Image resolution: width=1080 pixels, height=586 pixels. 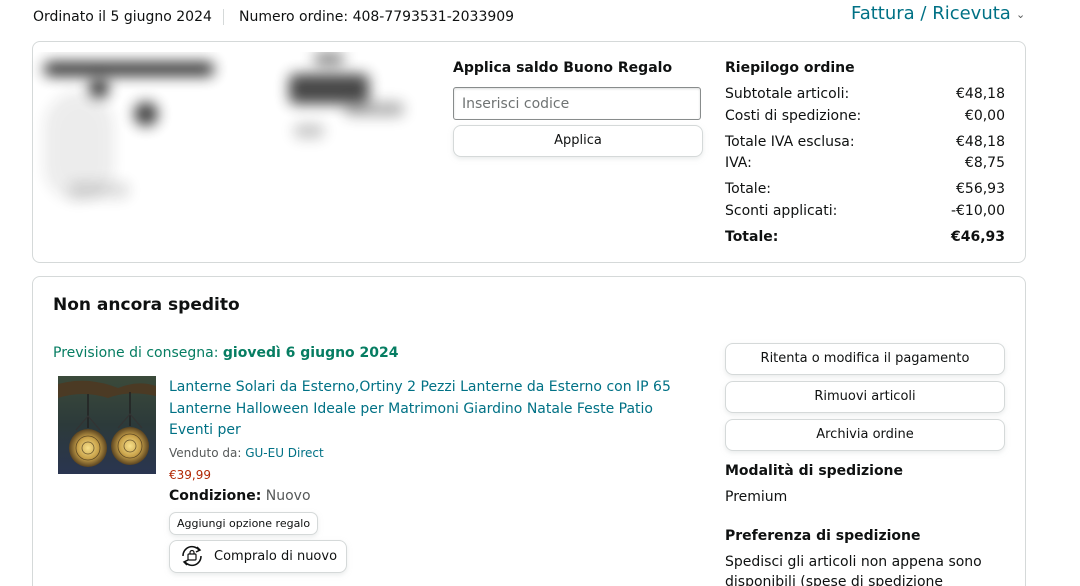 I want to click on retry-payment-button: Ritenta o modifica il pagamento, so click(x=865, y=359).